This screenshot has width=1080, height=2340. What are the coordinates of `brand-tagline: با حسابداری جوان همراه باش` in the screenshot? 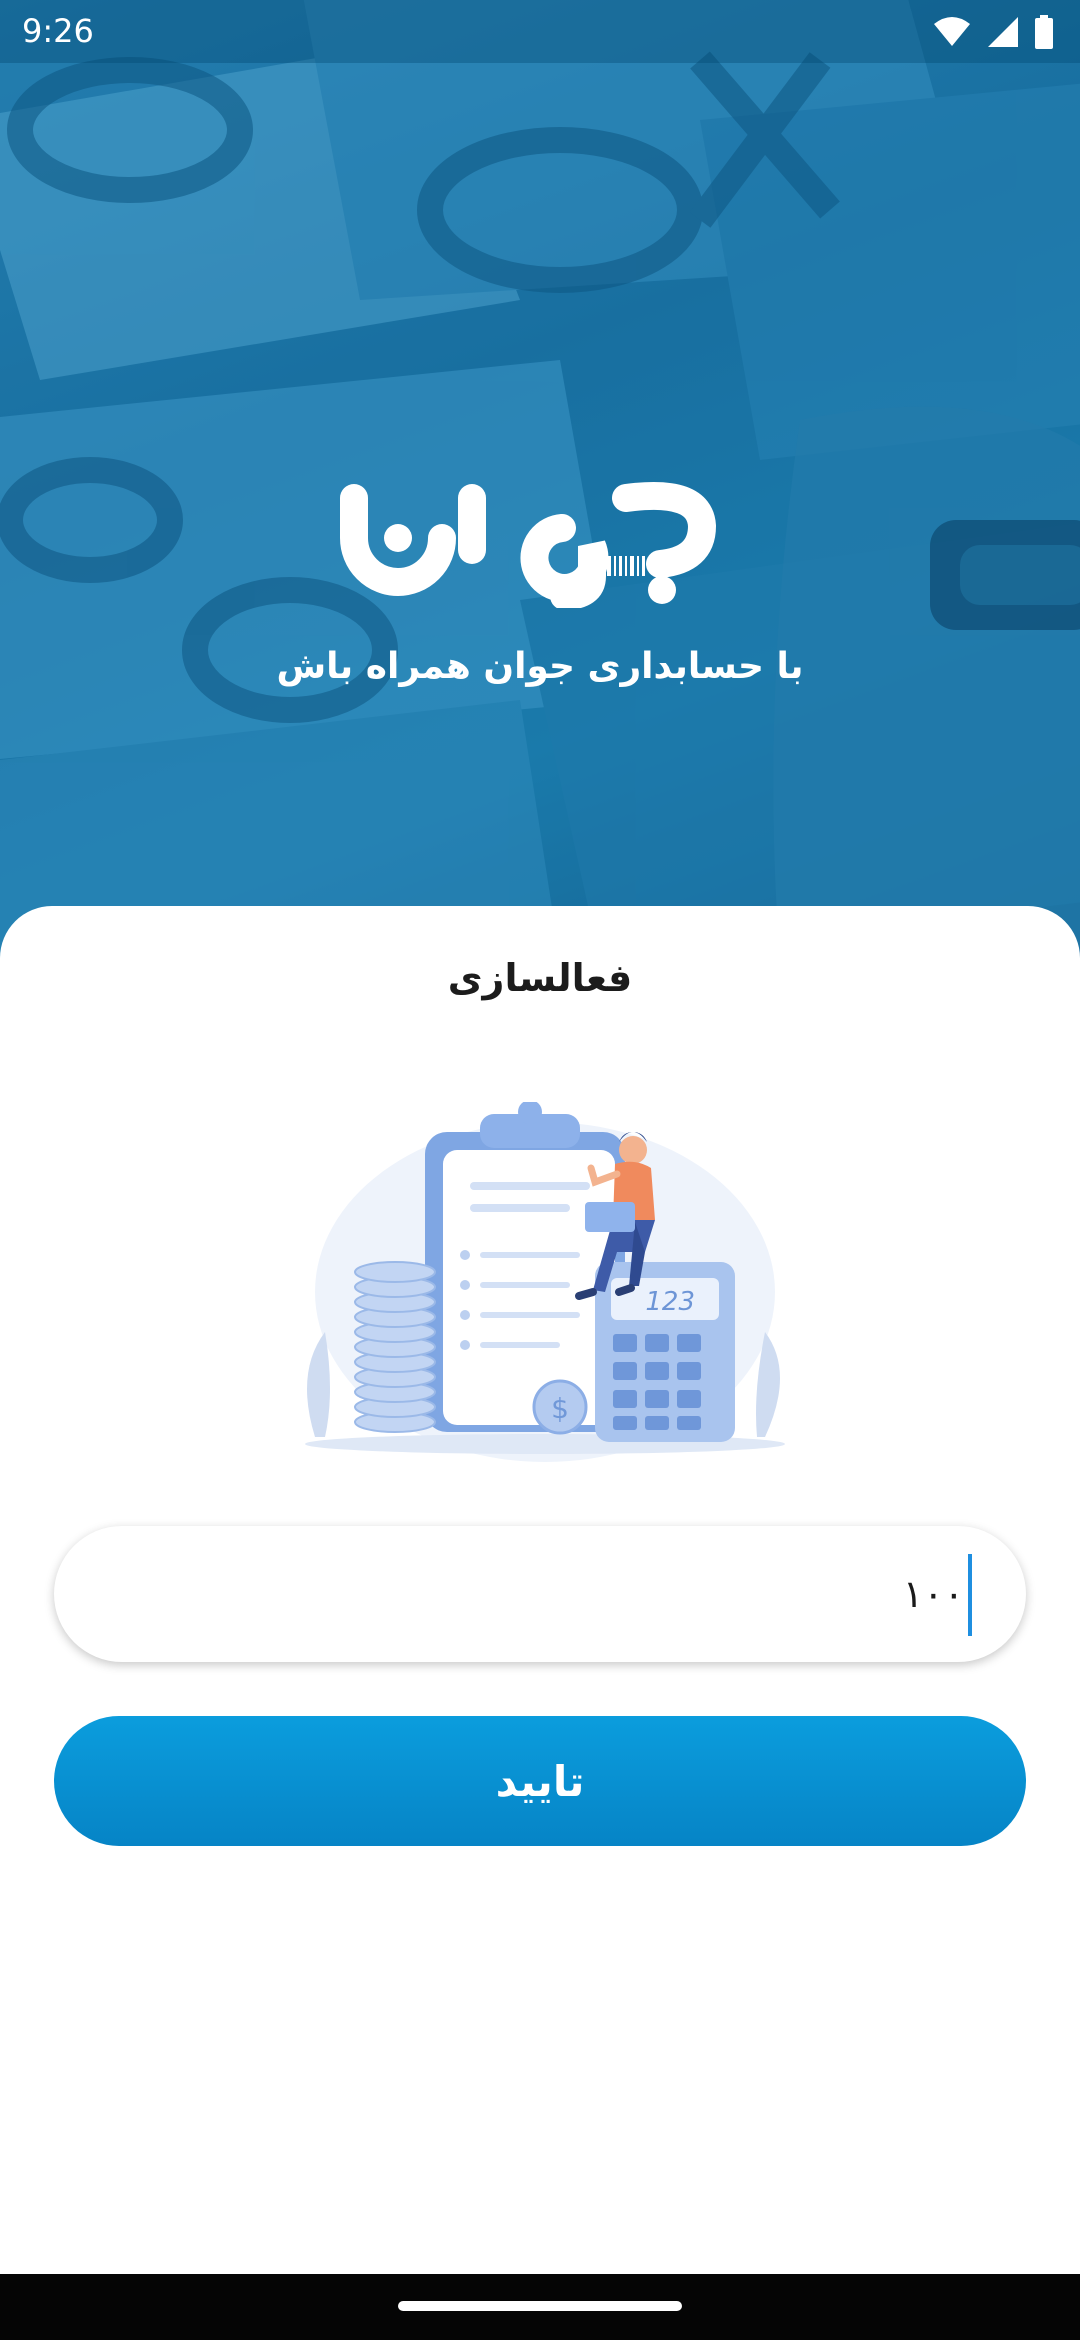 It's located at (540, 666).